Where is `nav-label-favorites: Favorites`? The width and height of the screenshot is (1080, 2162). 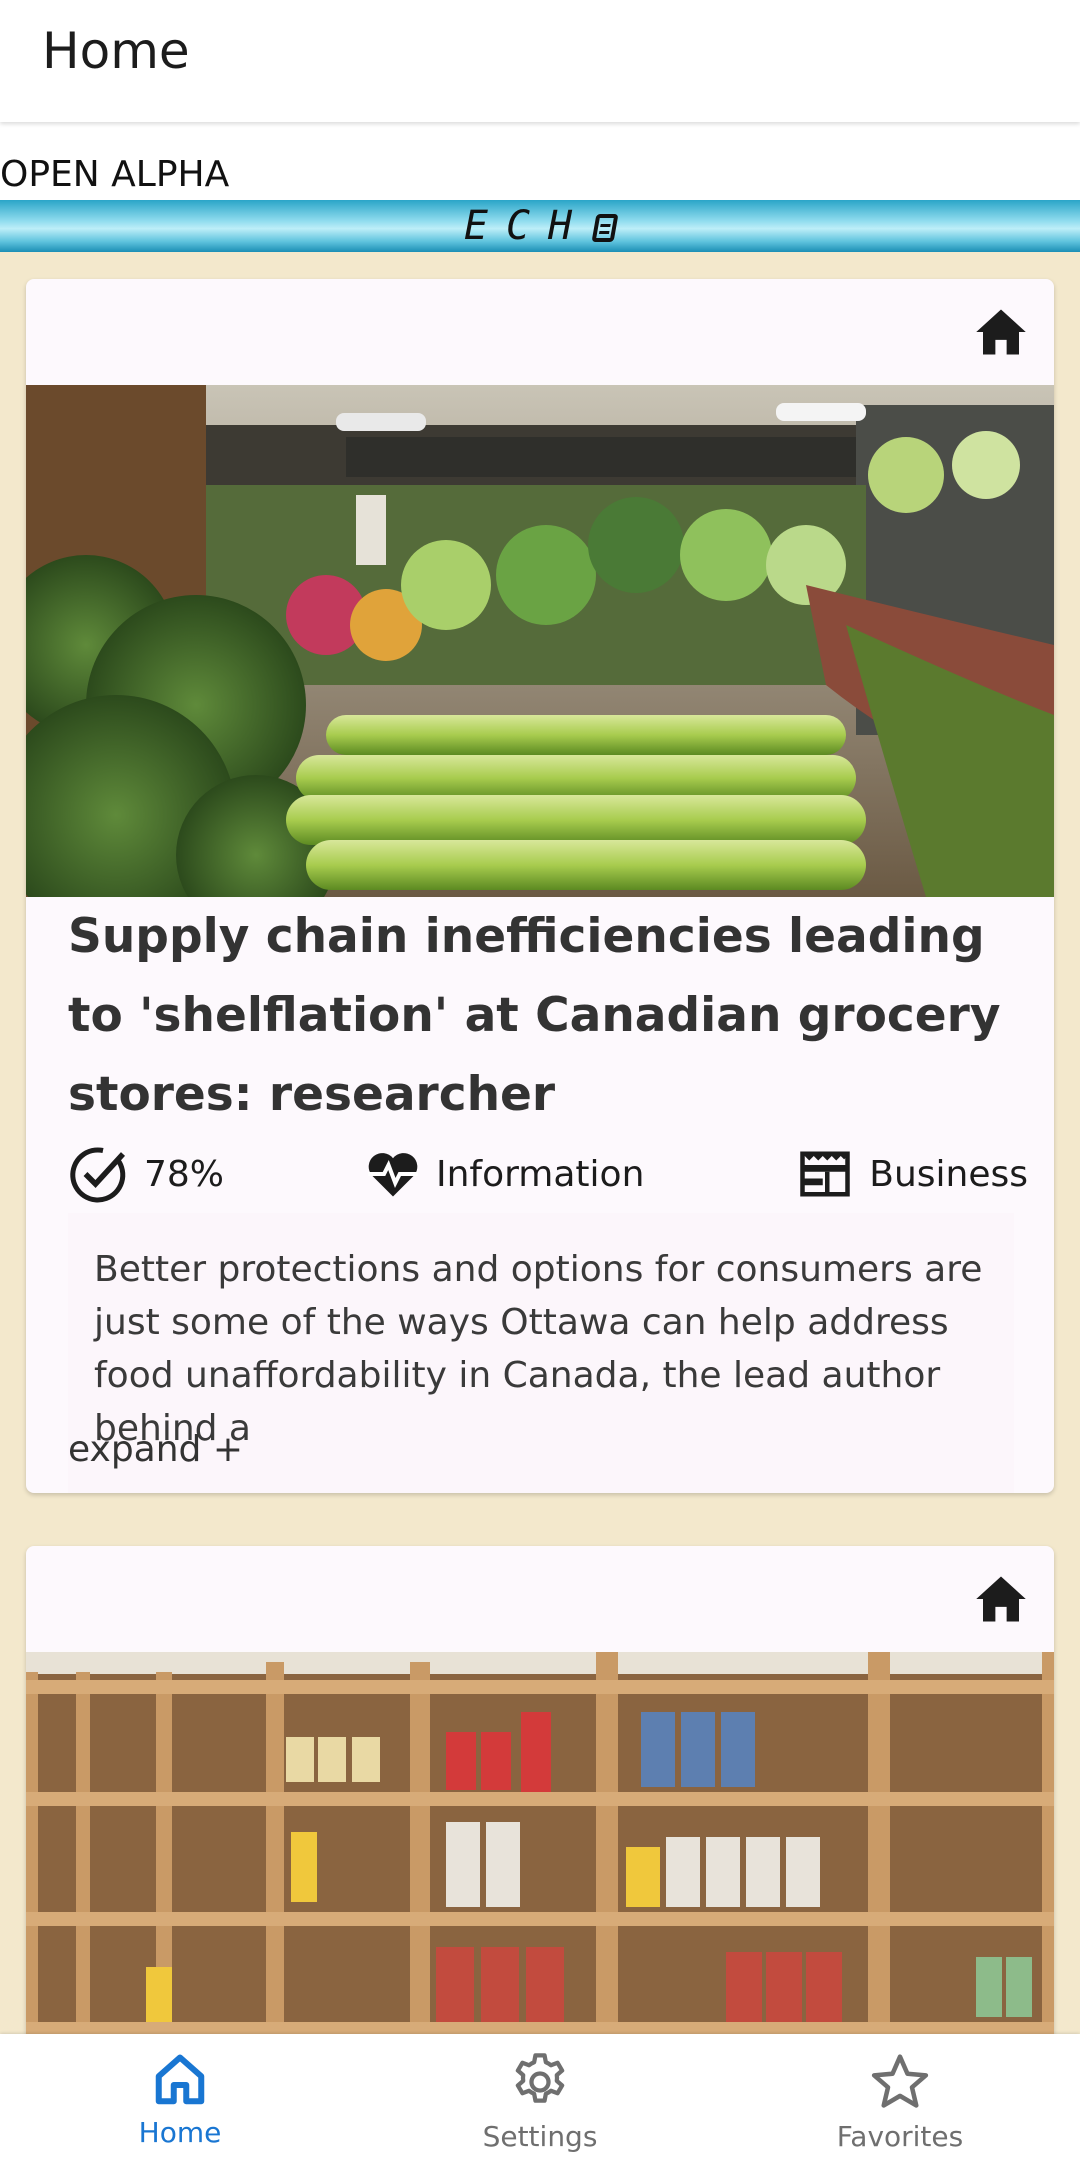
nav-label-favorites: Favorites is located at coordinates (900, 2136).